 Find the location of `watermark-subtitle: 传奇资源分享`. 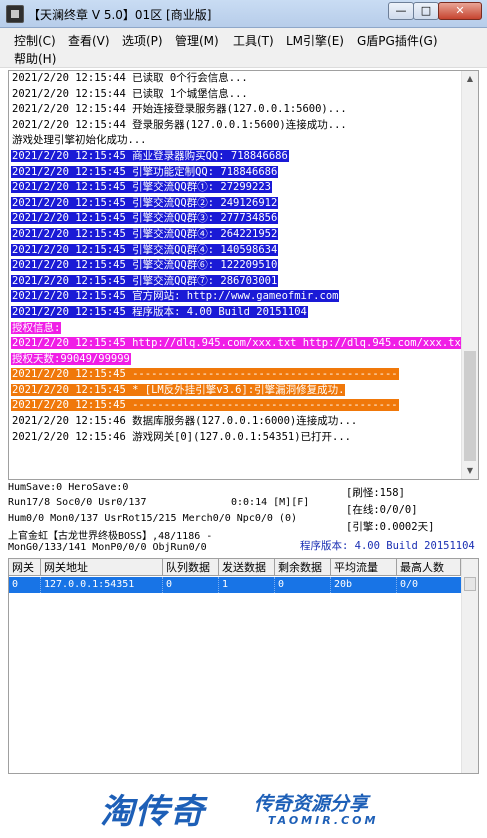

watermark-subtitle: 传奇资源分享 is located at coordinates (311, 804).